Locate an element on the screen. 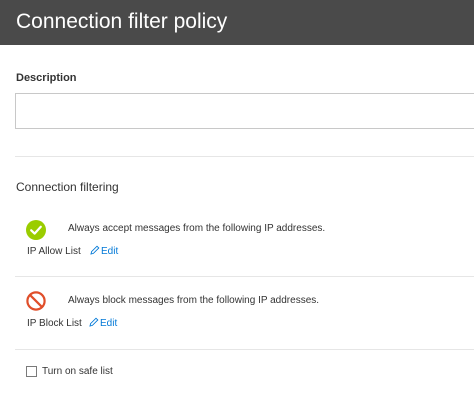 Image resolution: width=474 pixels, height=405 pixels. safe-list-checkbox is located at coordinates (31, 371).